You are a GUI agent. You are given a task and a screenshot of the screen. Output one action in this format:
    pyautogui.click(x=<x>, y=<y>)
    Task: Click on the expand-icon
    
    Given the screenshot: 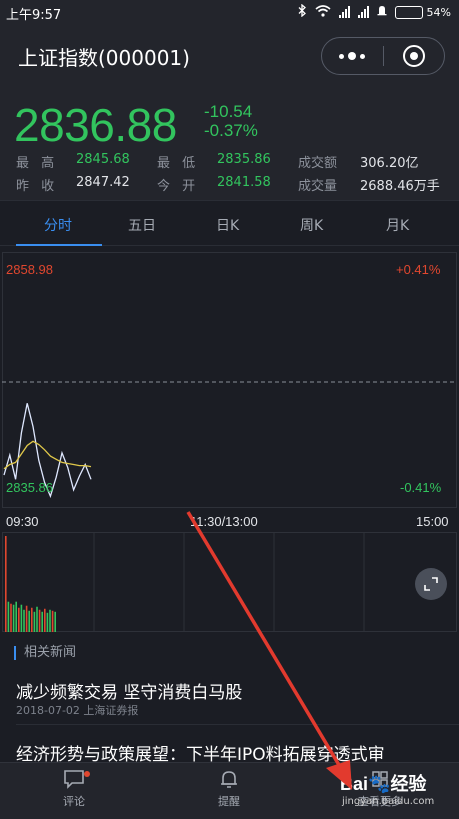 What is the action you would take?
    pyautogui.click(x=431, y=584)
    